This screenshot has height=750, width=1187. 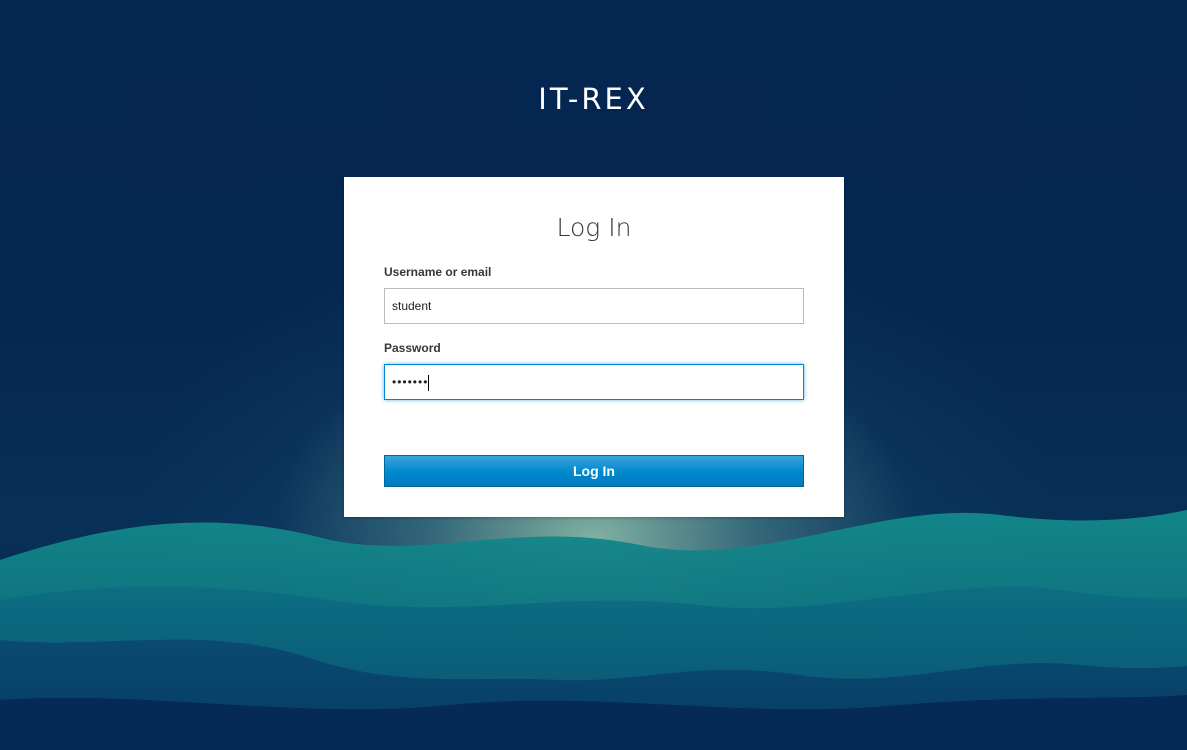 What do you see at coordinates (438, 272) in the screenshot?
I see `username-label: Username or email` at bounding box center [438, 272].